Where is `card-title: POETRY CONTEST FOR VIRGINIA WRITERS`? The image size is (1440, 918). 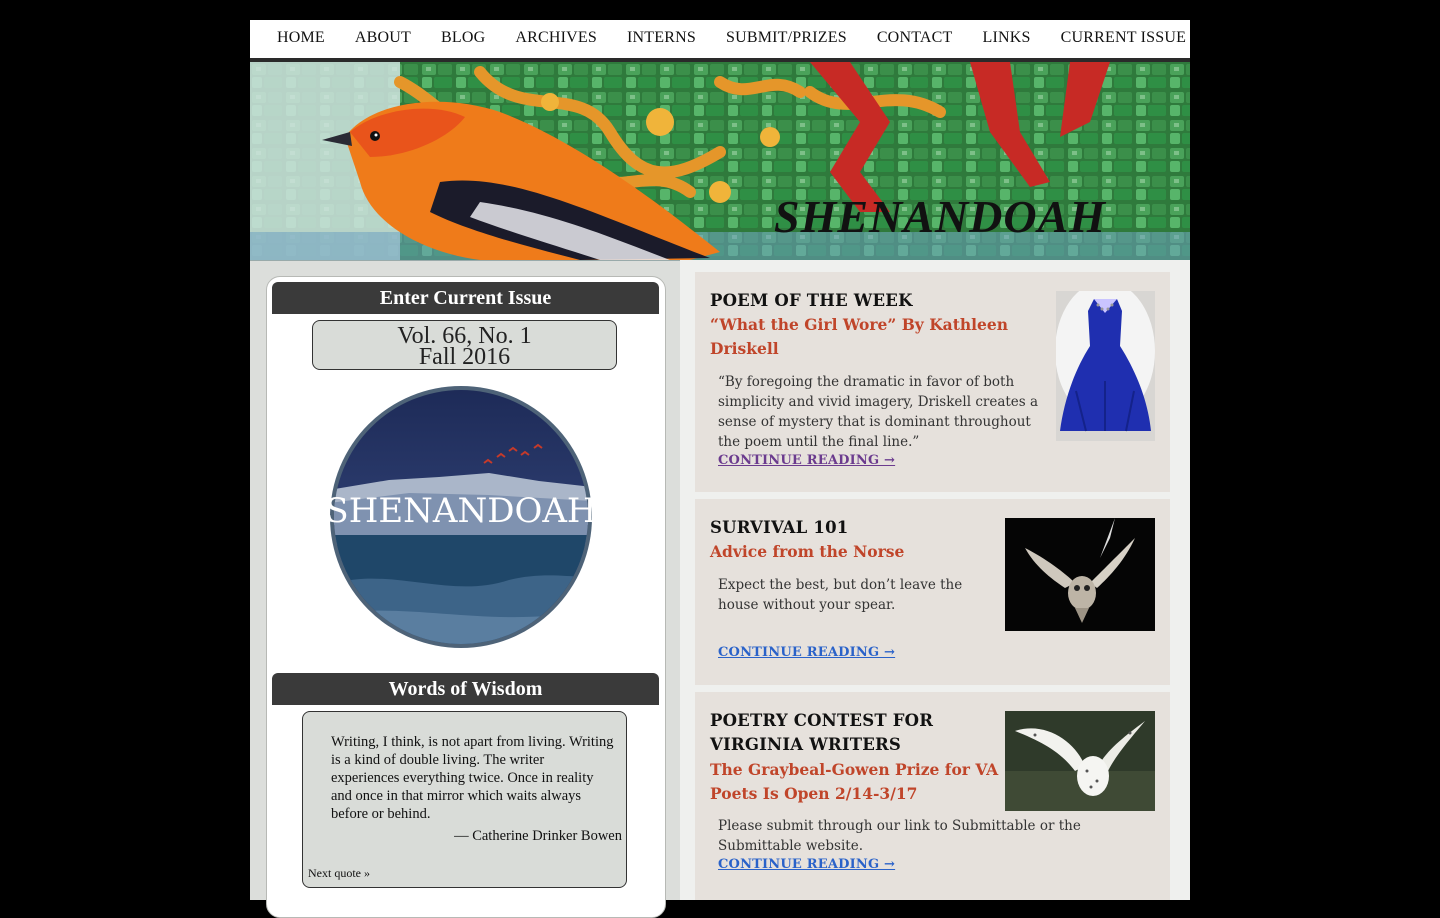
card-title: POETRY CONTEST FOR VIRGINIA WRITERS is located at coordinates (822, 732).